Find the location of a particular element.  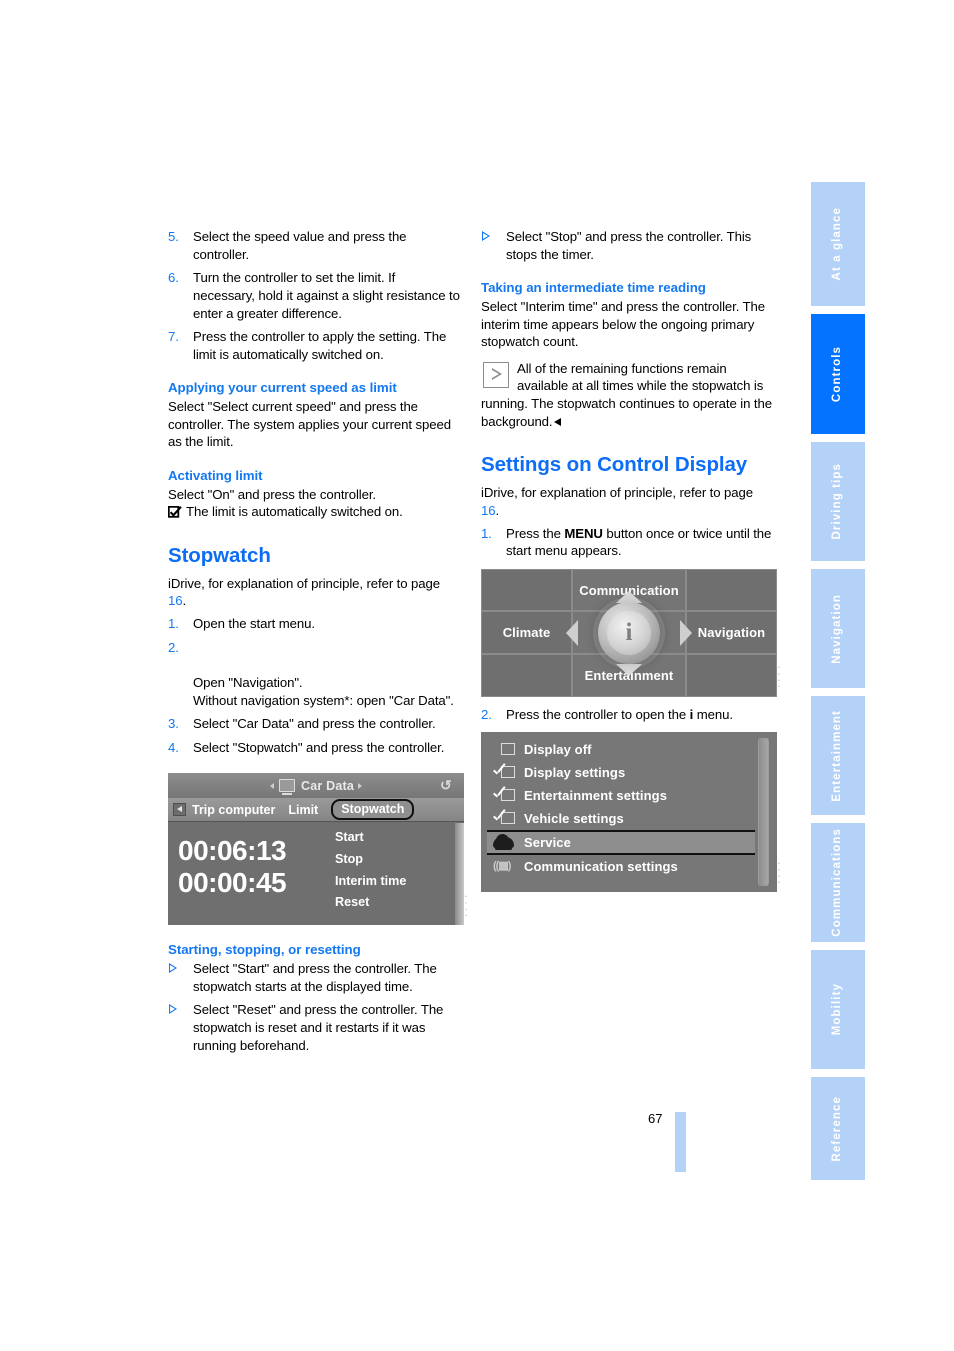

i-menu-item-service: Service is located at coordinates (621, 843).